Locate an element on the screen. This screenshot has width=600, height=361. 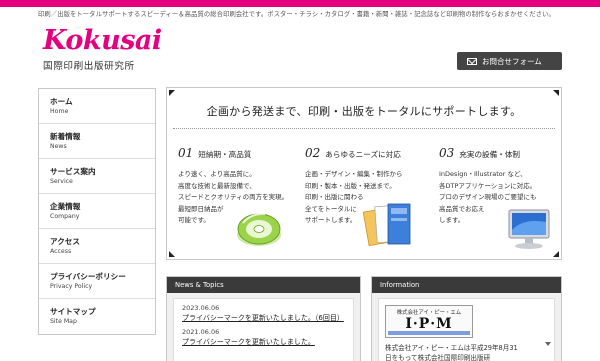
sidebar-item-sublabel: Service is located at coordinates (61, 181).